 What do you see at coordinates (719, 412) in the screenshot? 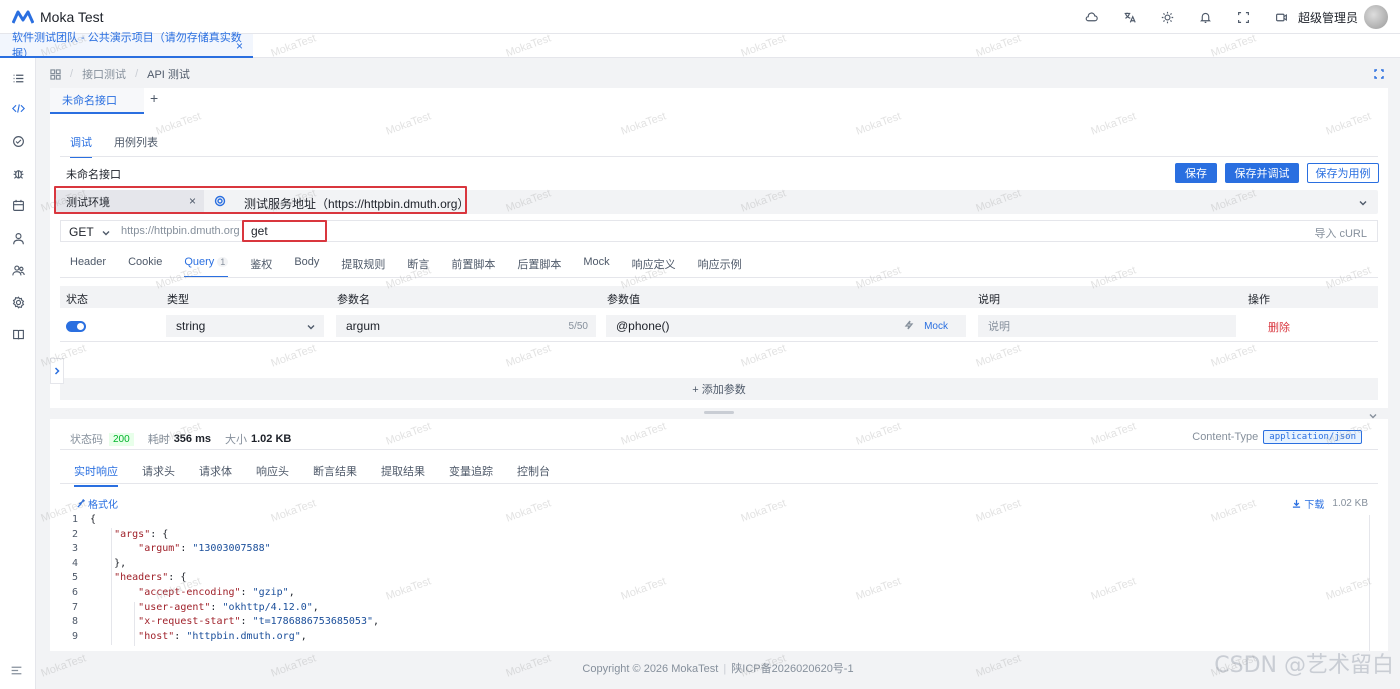
I see `resize-handle` at bounding box center [719, 412].